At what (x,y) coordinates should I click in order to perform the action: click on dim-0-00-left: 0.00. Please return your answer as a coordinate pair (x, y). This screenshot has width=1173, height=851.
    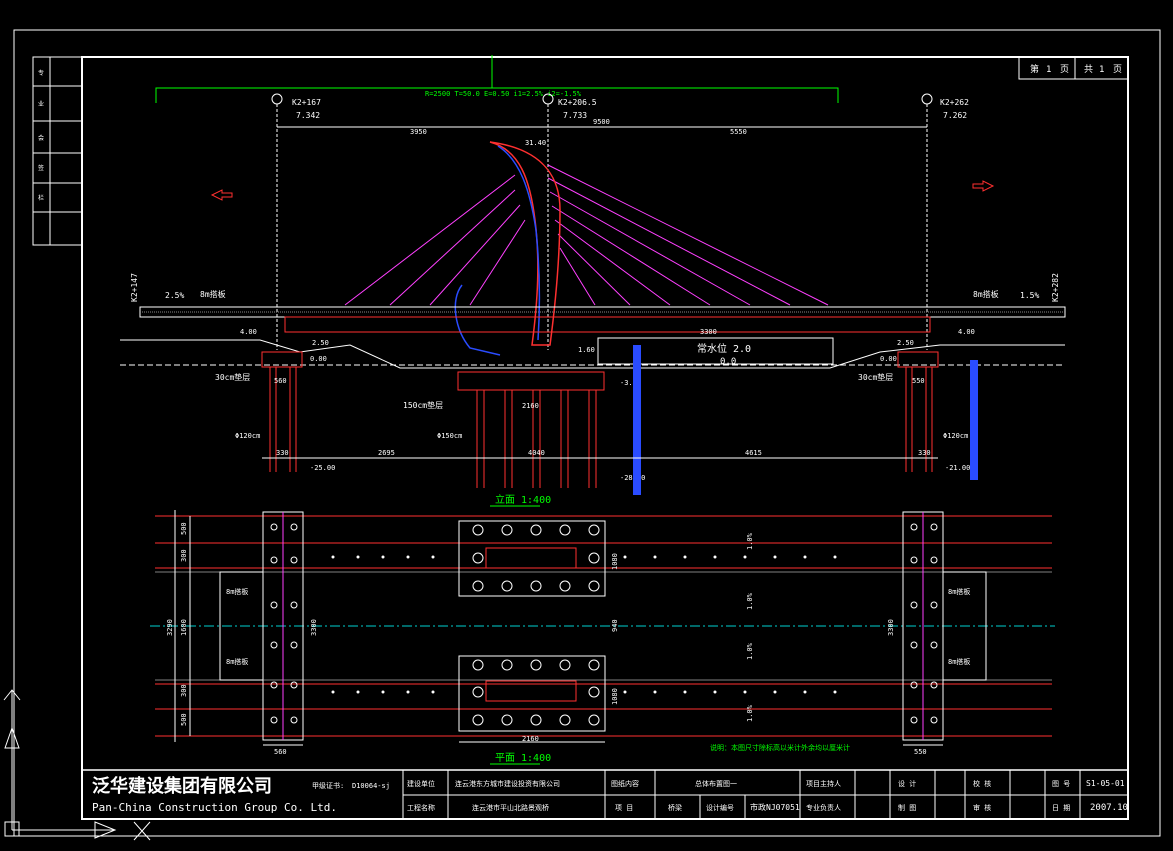
    Looking at the image, I should click on (318, 359).